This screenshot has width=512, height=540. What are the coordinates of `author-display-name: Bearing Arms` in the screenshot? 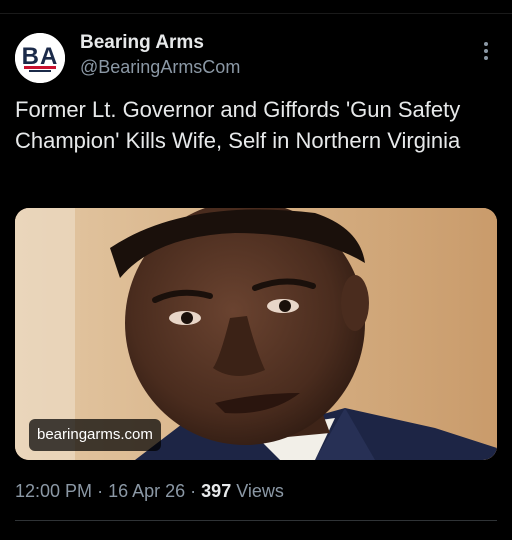 It's located at (160, 43).